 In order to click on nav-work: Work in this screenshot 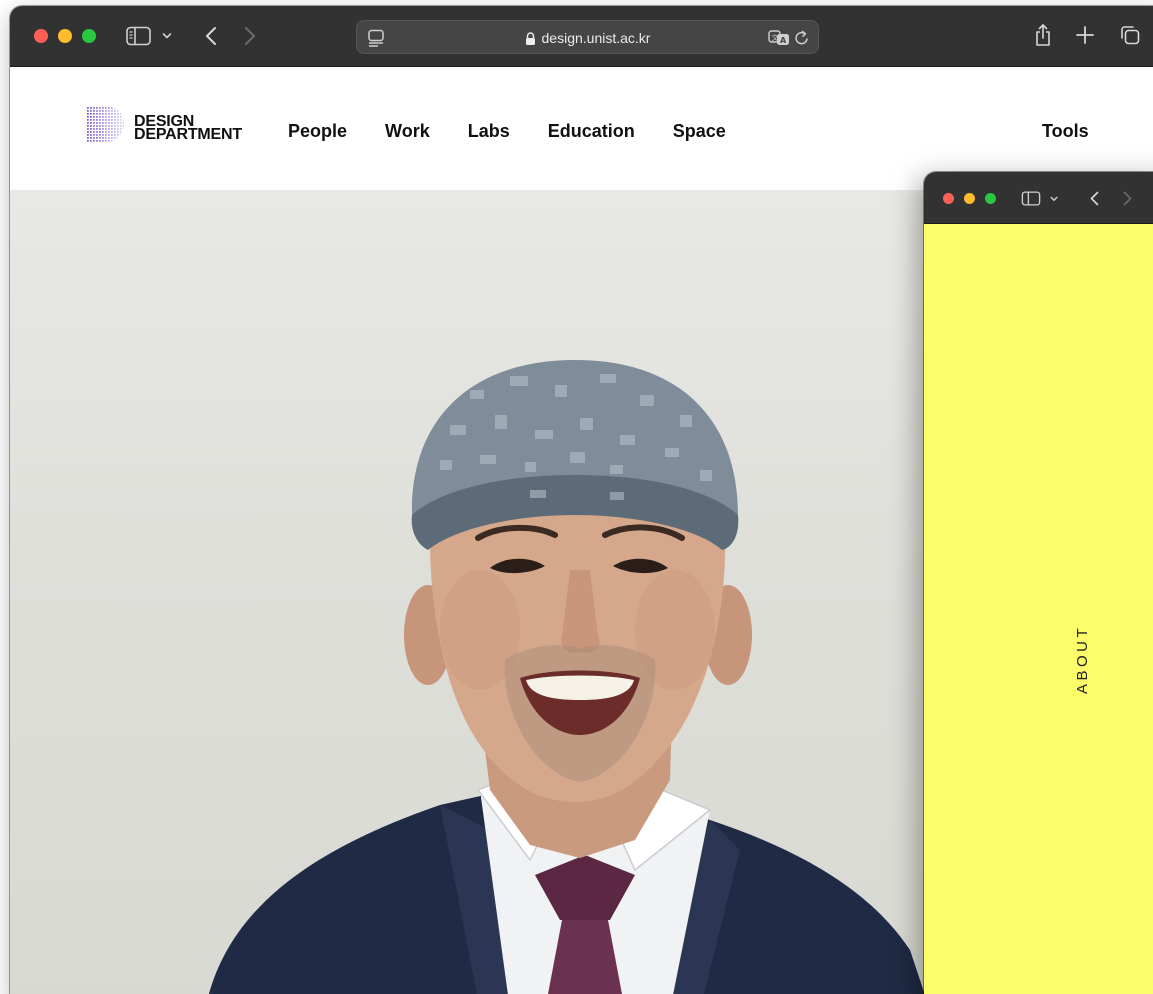, I will do `click(407, 131)`.